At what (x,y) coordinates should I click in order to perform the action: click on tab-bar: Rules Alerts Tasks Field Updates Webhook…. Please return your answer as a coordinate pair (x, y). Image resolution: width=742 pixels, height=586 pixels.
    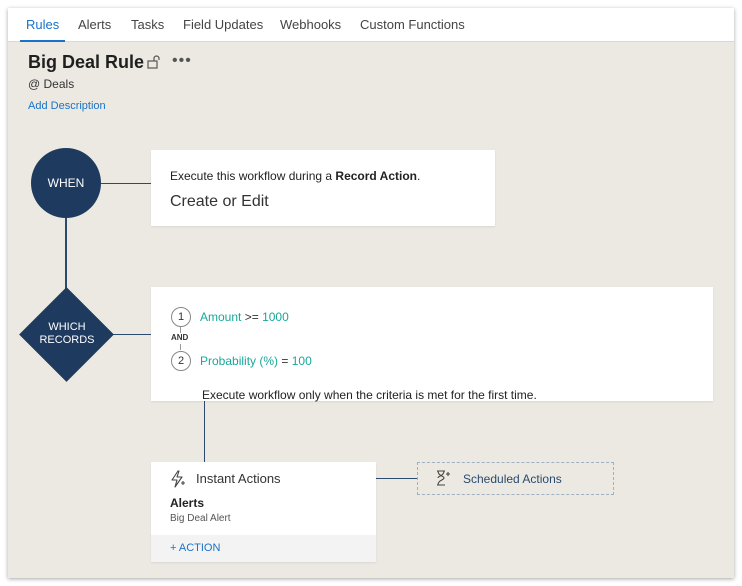
    Looking at the image, I should click on (371, 25).